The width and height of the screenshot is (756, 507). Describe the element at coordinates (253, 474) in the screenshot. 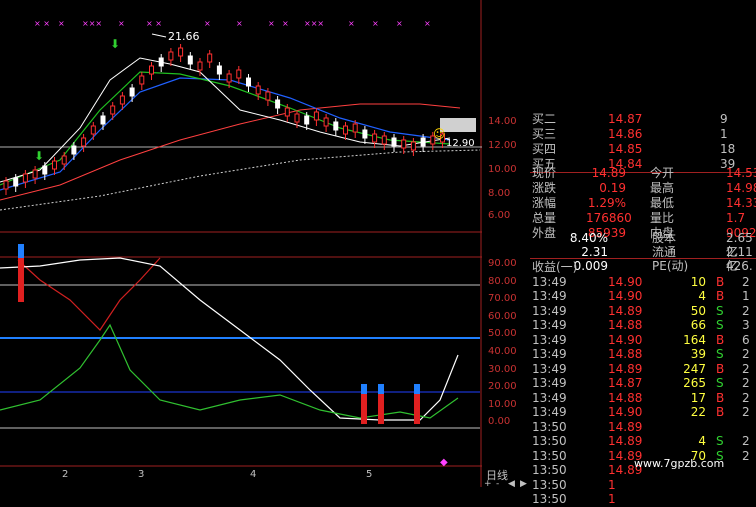

I see `x-tick: 4` at that location.